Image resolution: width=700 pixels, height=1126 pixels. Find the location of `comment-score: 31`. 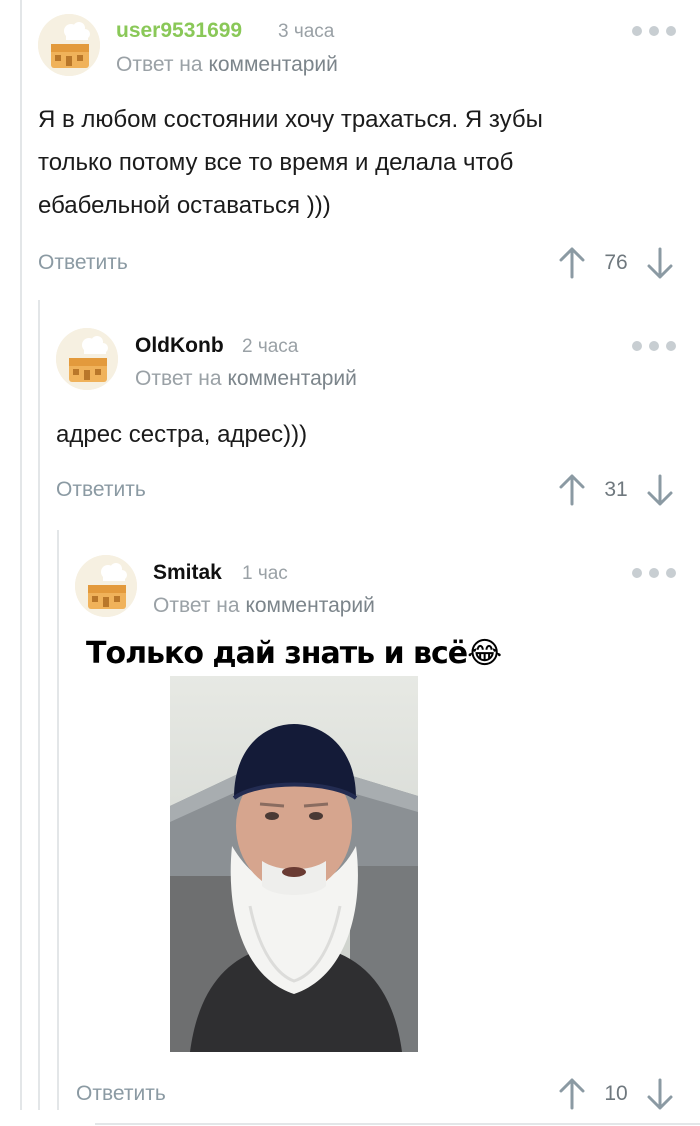

comment-score: 31 is located at coordinates (616, 489).